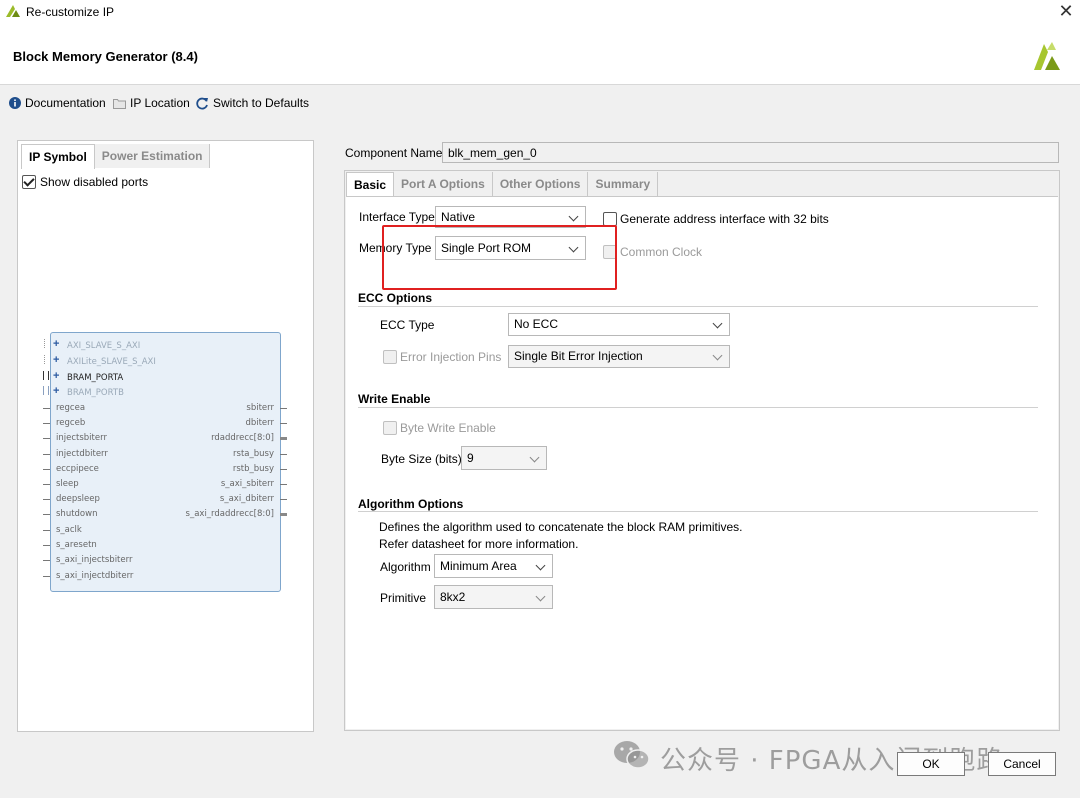 This screenshot has width=1080, height=798. Describe the element at coordinates (29, 182) in the screenshot. I see `show-disabled-ports-checkbox` at that location.